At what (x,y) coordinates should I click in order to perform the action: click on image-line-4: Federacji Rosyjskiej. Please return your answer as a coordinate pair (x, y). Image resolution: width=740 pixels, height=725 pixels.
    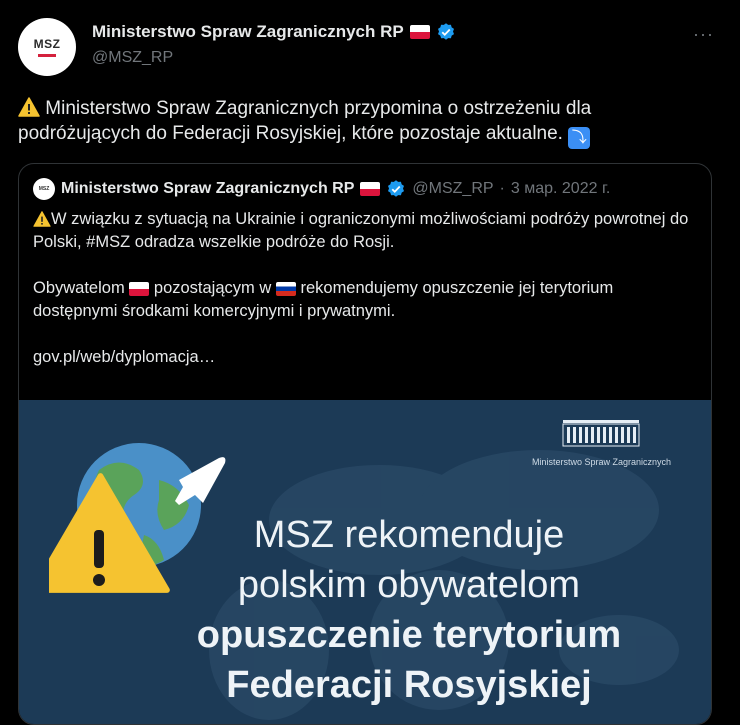
    Looking at the image, I should click on (409, 685).